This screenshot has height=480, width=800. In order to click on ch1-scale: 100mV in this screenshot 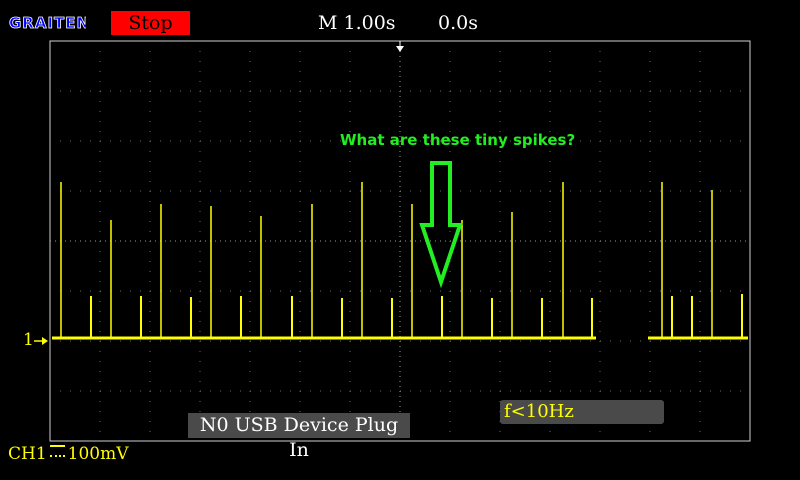, I will do `click(98, 454)`.